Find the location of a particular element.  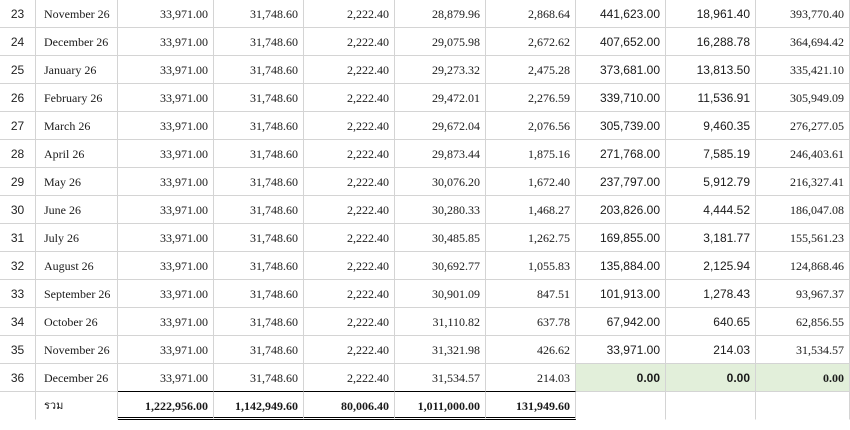

month-cell: January 26 is located at coordinates (77, 70).